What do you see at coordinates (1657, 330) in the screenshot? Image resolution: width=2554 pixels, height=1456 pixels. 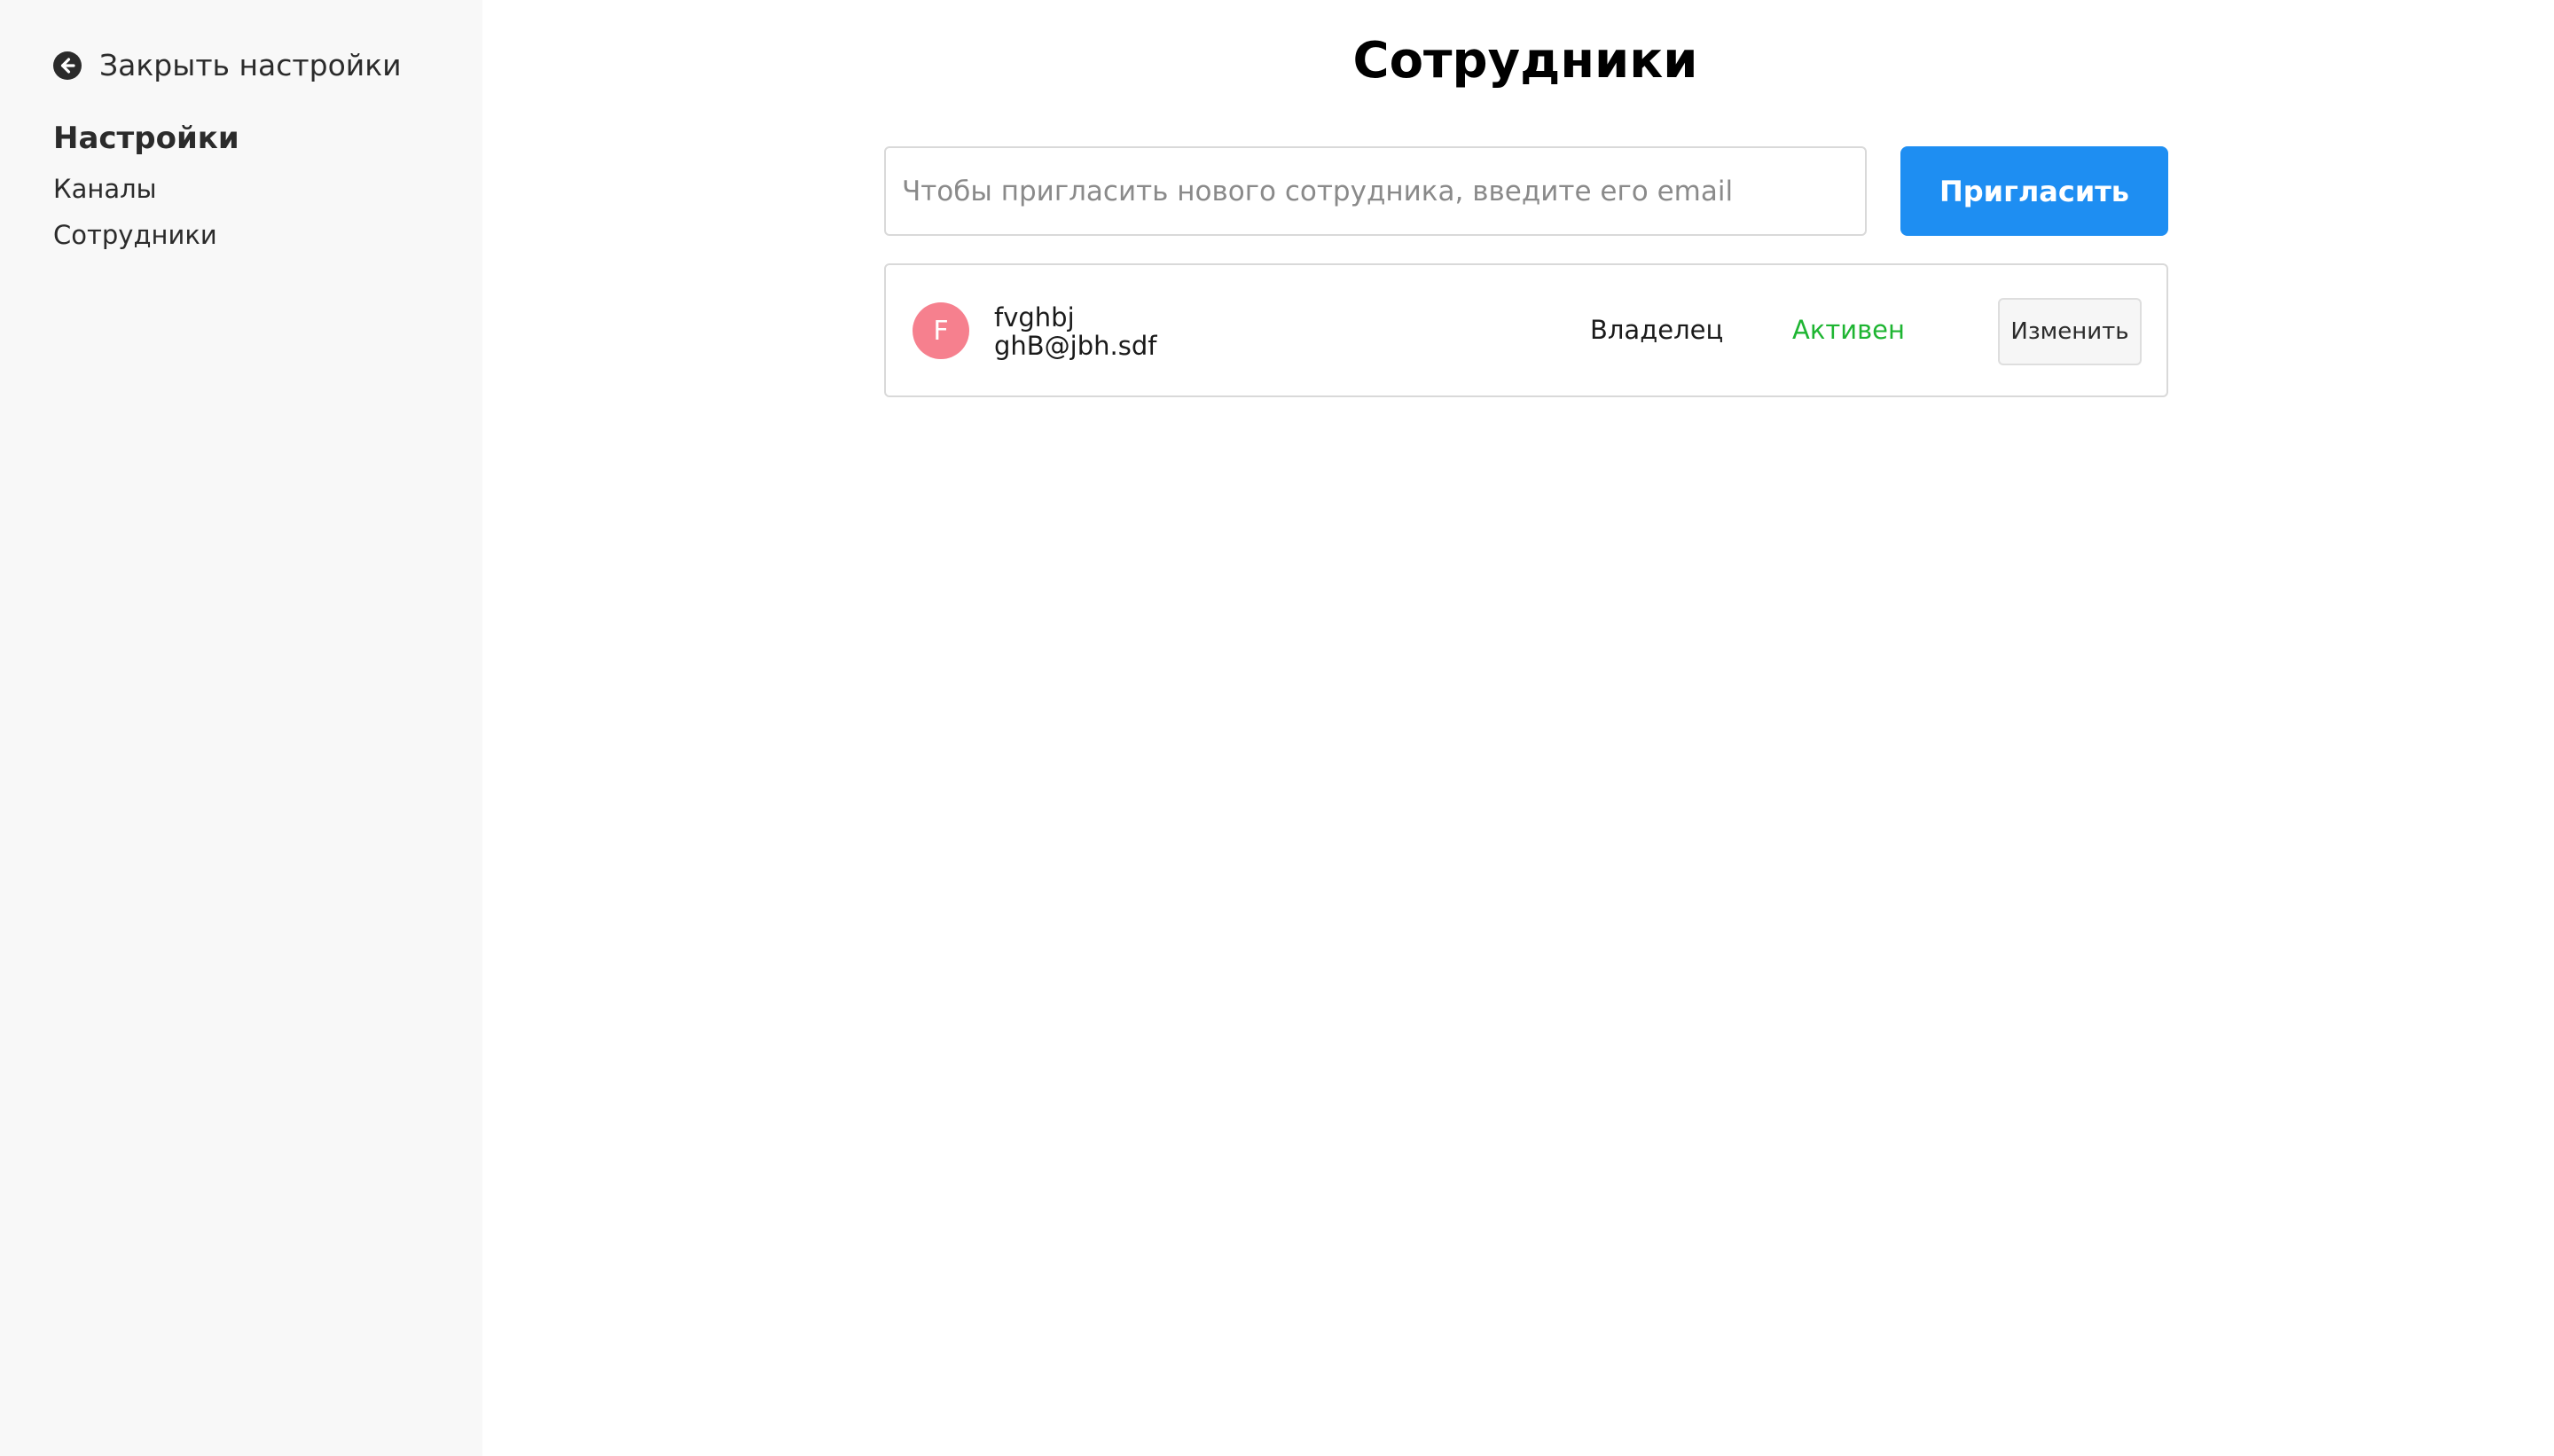 I see `employee-role: Владелец` at bounding box center [1657, 330].